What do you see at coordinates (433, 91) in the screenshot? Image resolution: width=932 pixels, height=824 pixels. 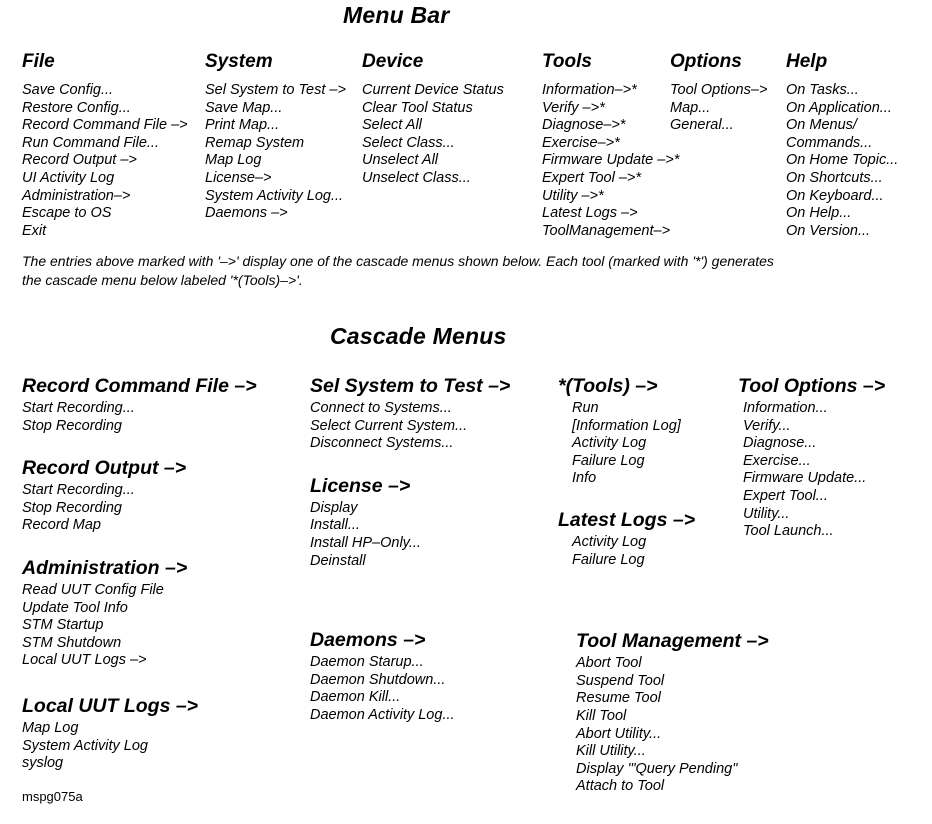 I see `menu-item: Current Device Status` at bounding box center [433, 91].